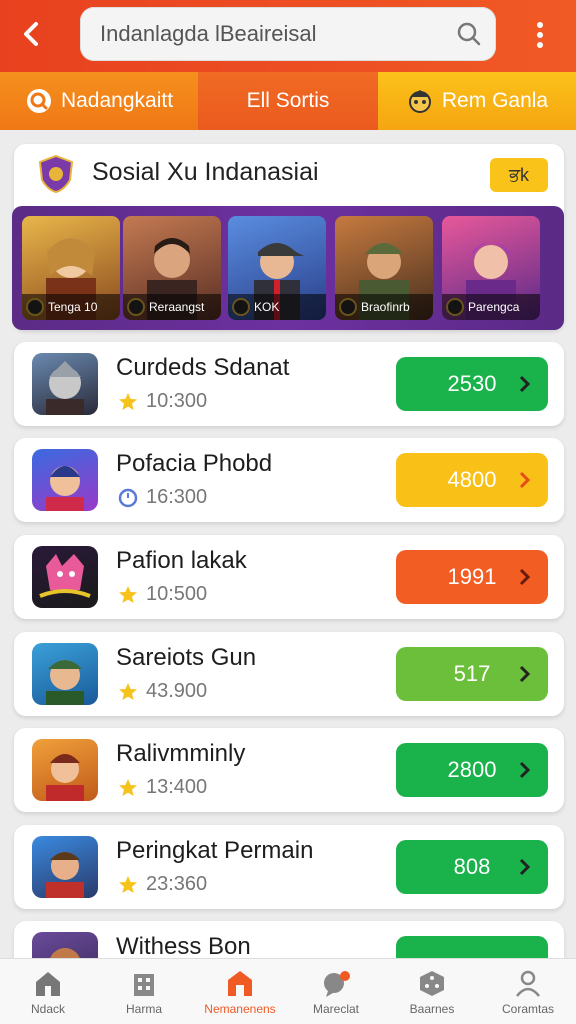  I want to click on item-meta-value: 43.900, so click(177, 691).